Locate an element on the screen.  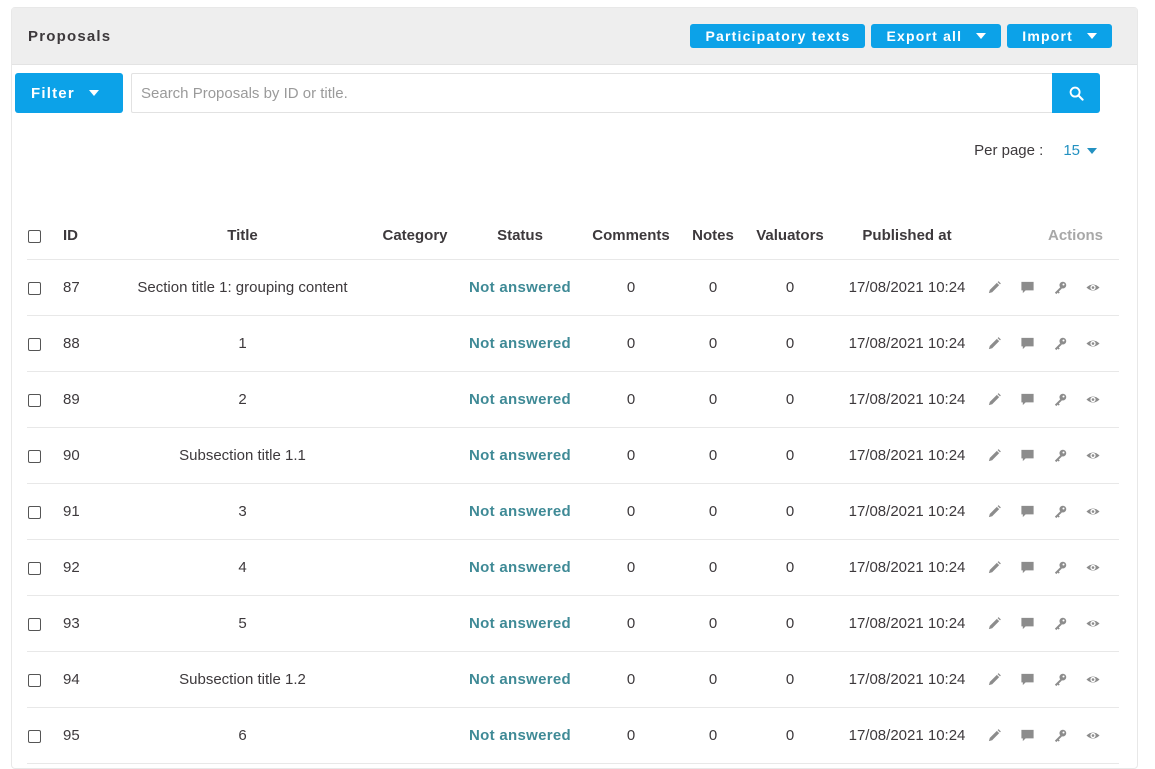
per-page-selector: Per page : 15 is located at coordinates (1035, 150).